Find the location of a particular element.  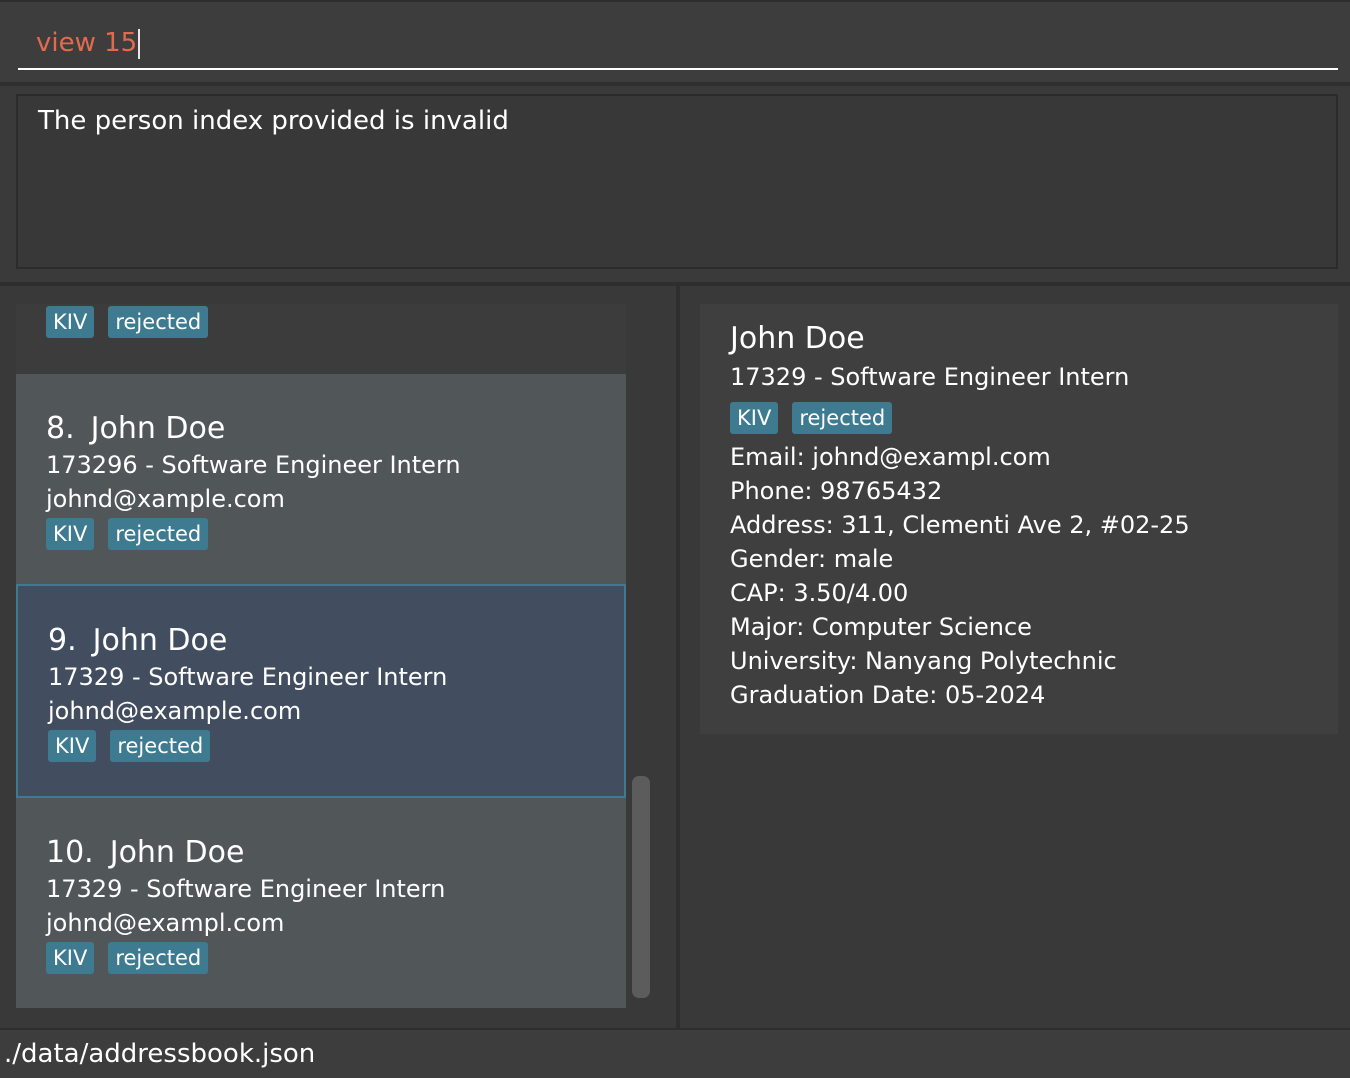

detail-university: University: Nanyang Polytechnic is located at coordinates (923, 661).